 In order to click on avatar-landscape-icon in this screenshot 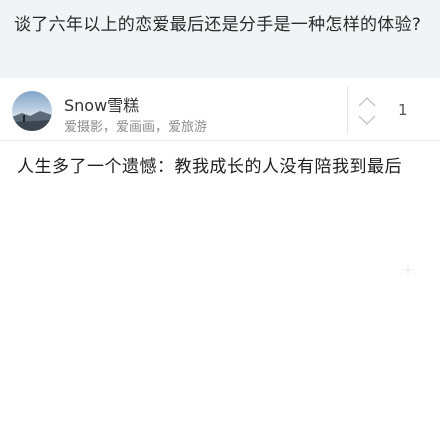, I will do `click(32, 111)`.